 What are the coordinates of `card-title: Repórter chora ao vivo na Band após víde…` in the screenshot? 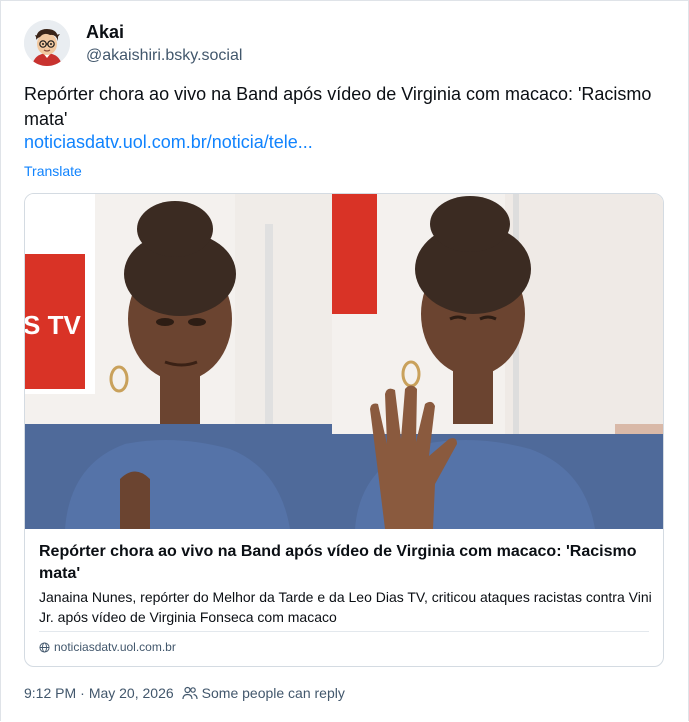 It's located at (344, 563).